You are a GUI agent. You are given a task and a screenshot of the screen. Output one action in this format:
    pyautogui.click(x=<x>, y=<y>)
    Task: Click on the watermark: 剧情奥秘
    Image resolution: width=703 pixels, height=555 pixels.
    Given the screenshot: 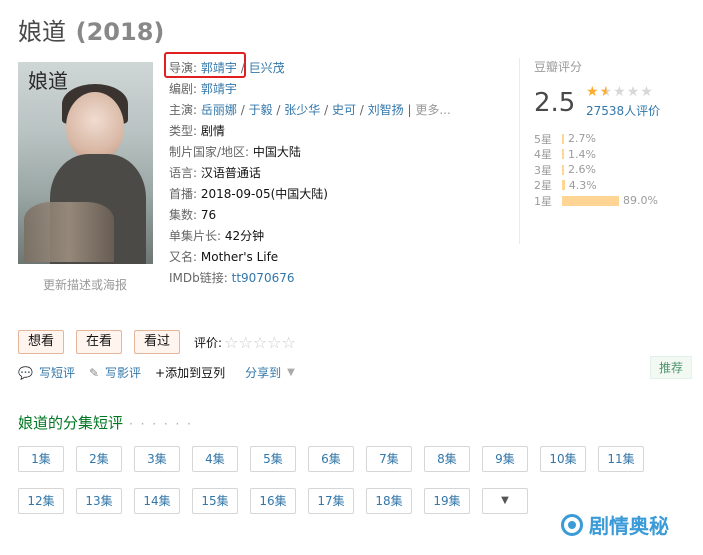 What is the action you would take?
    pyautogui.click(x=615, y=524)
    